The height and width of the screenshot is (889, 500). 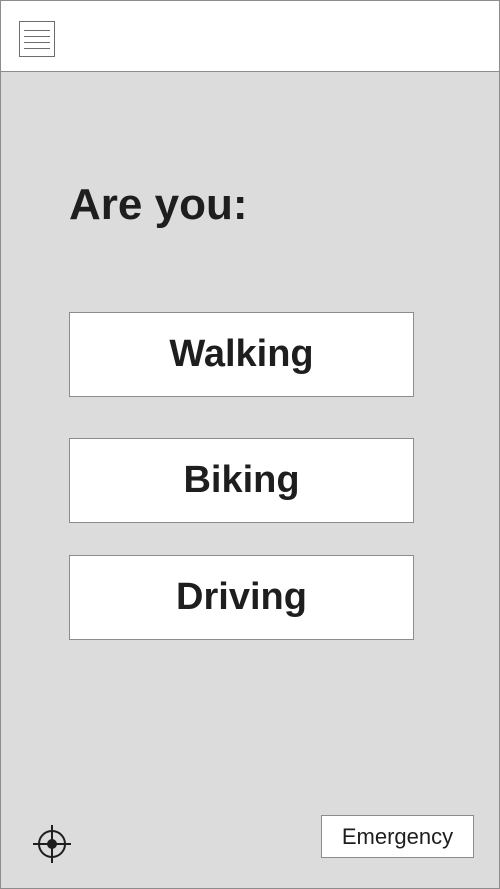 What do you see at coordinates (158, 204) in the screenshot?
I see `page-title: Are you:` at bounding box center [158, 204].